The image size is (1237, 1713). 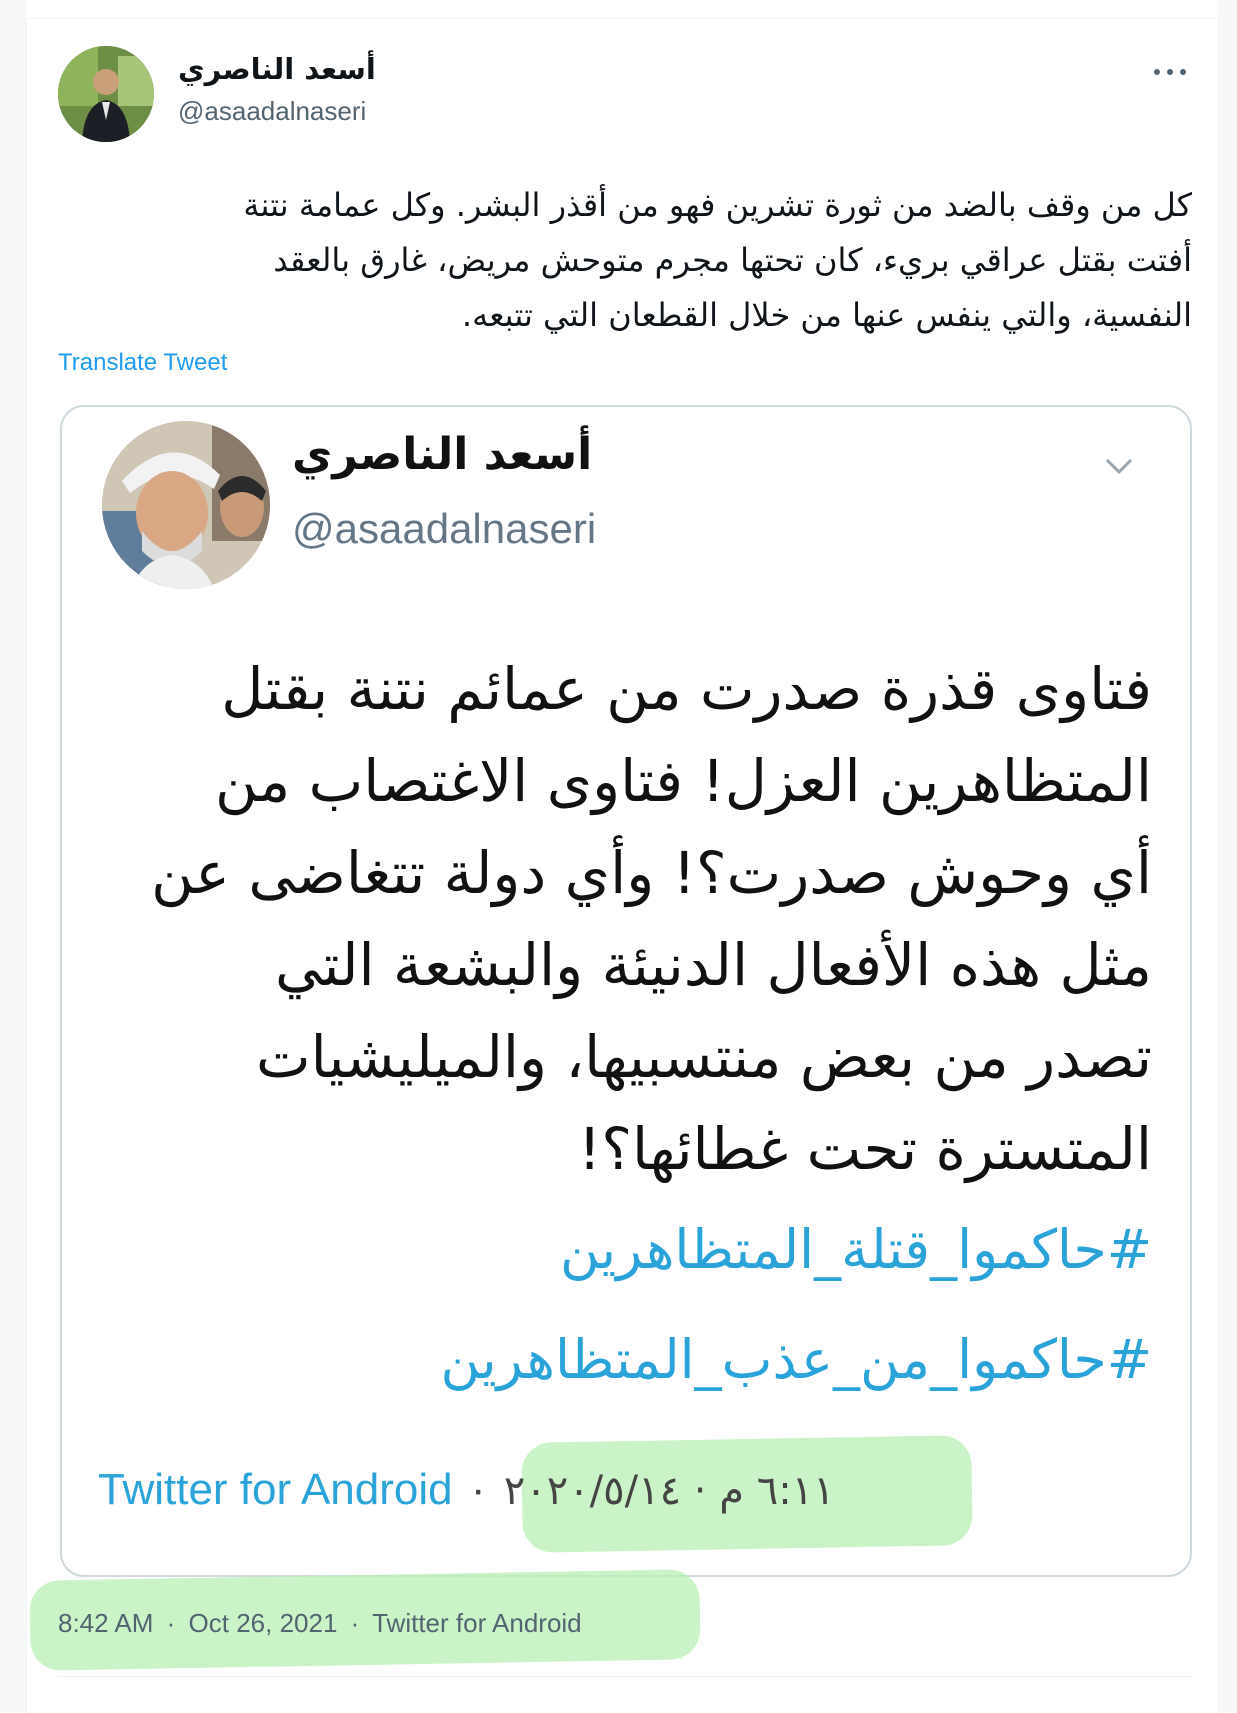 What do you see at coordinates (444, 528) in the screenshot?
I see `quoted-handle: @asaadalnaseri` at bounding box center [444, 528].